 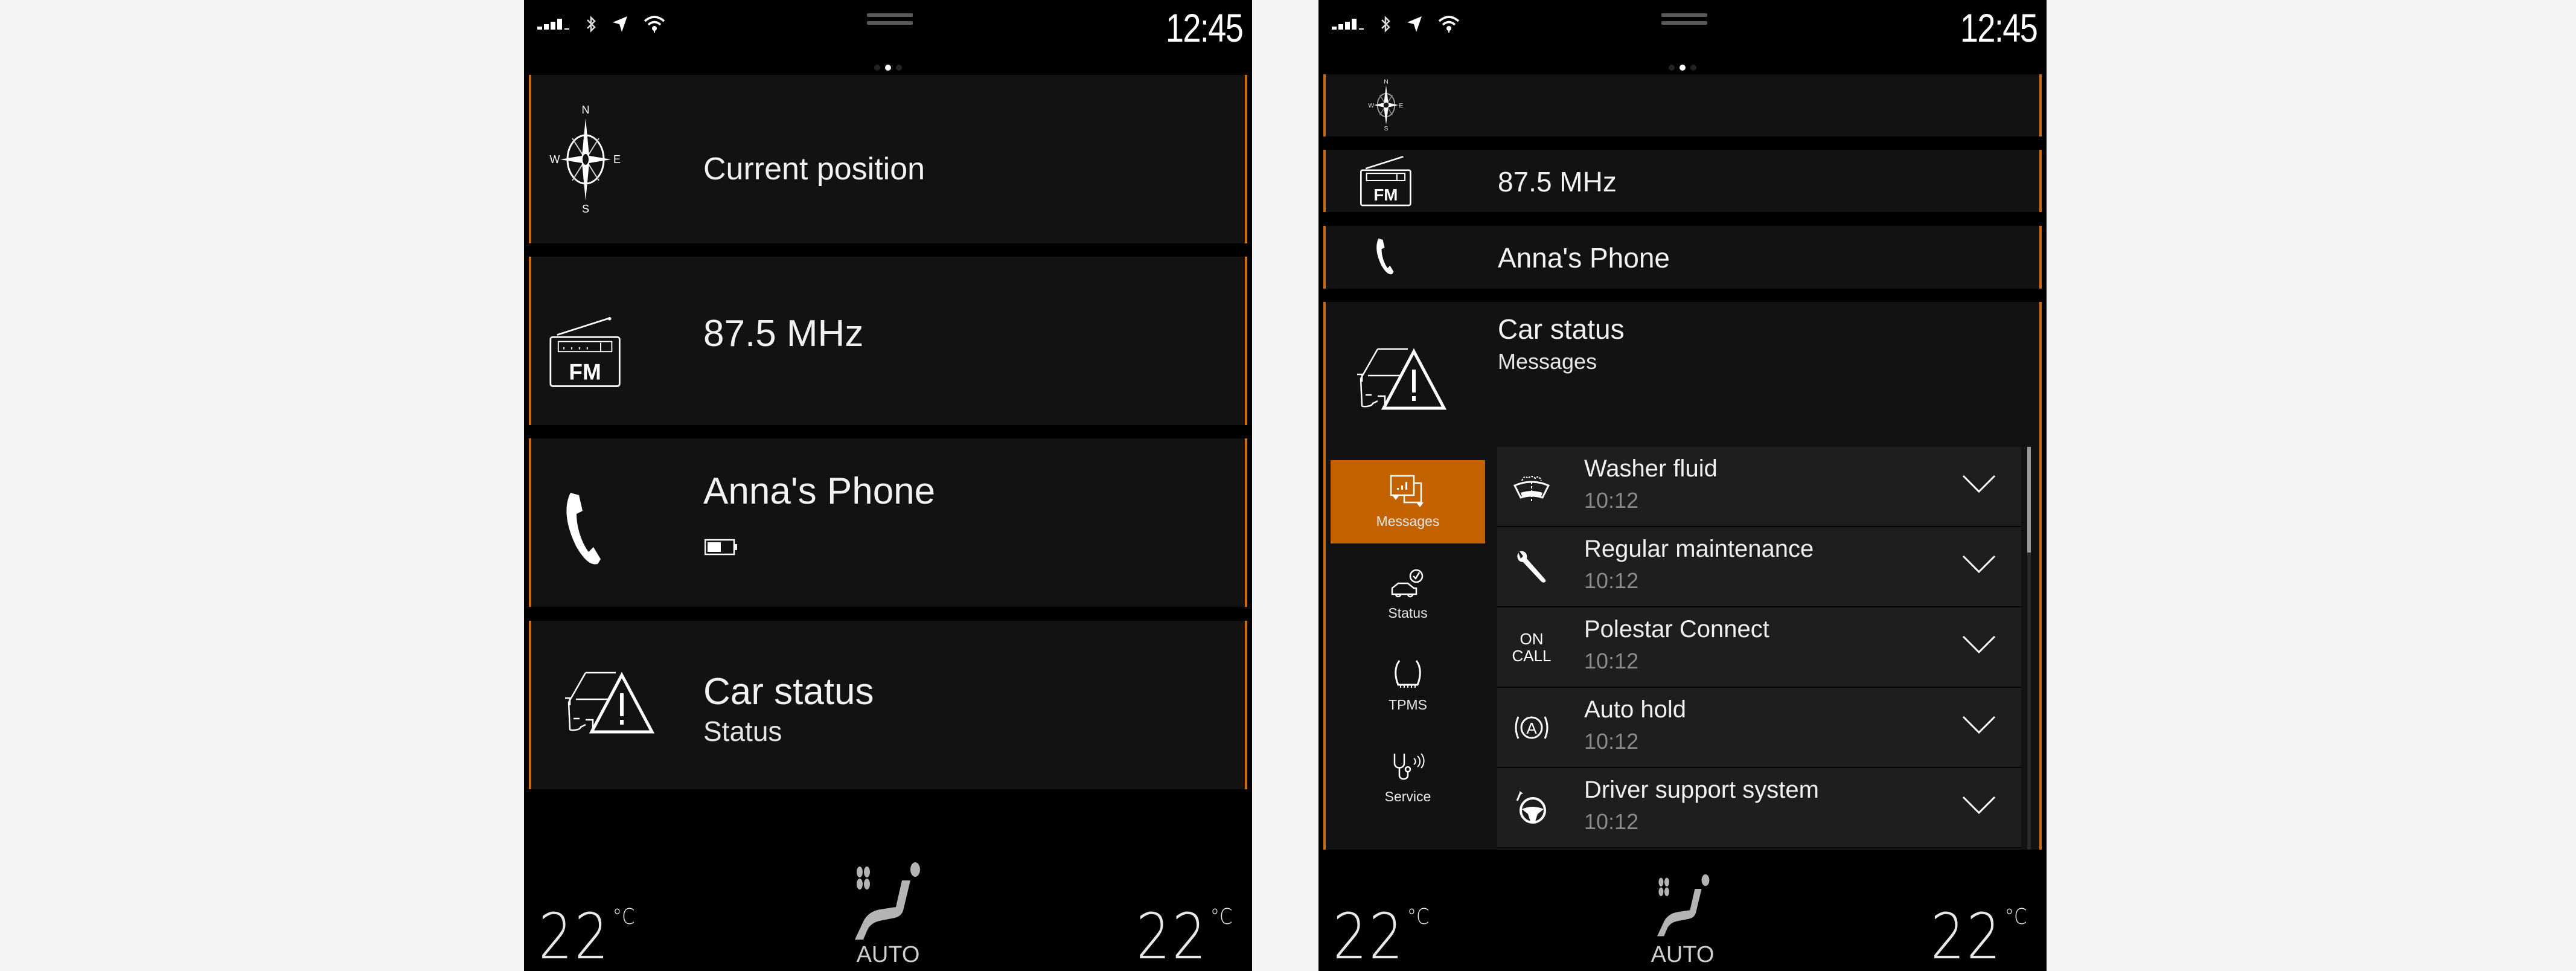 I want to click on clock: 12:45, so click(x=1999, y=27).